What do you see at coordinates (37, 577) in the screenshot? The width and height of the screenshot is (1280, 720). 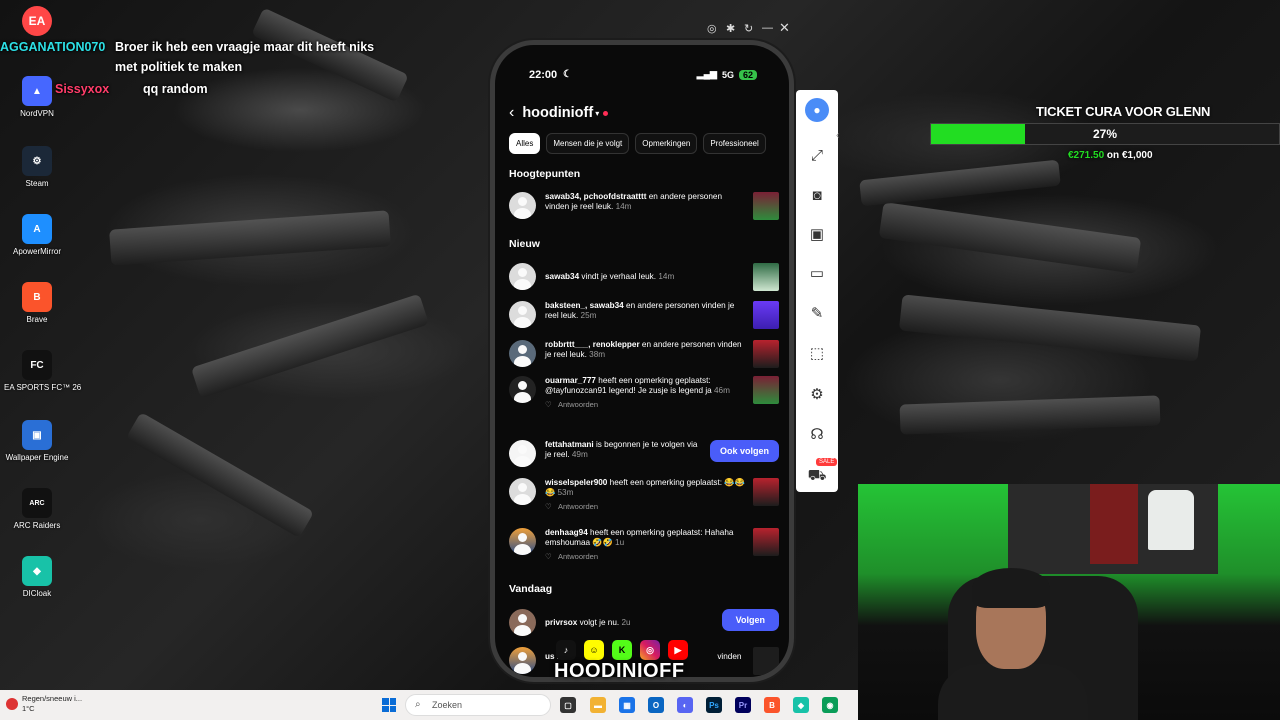 I see `desktop-icon-dicloak: ◆ DICloak` at bounding box center [37, 577].